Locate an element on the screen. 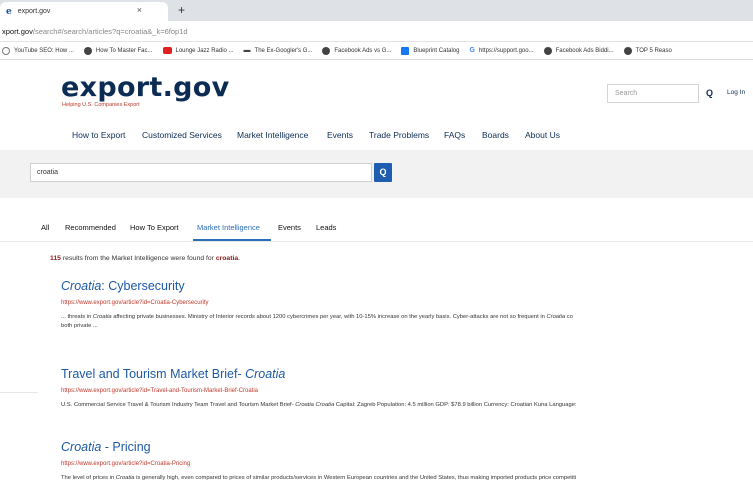 Image resolution: width=753 pixels, height=498 pixels. bookmark-label: Blueprint Catalog is located at coordinates (436, 50).